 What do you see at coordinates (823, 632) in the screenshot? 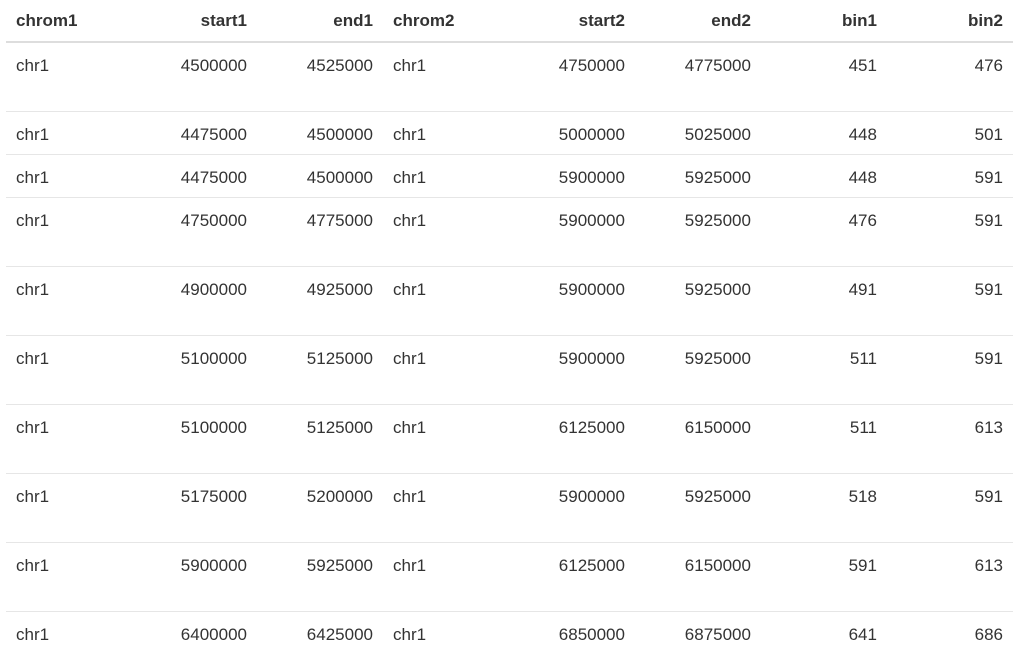
I see `cell-bin1: 641` at bounding box center [823, 632].